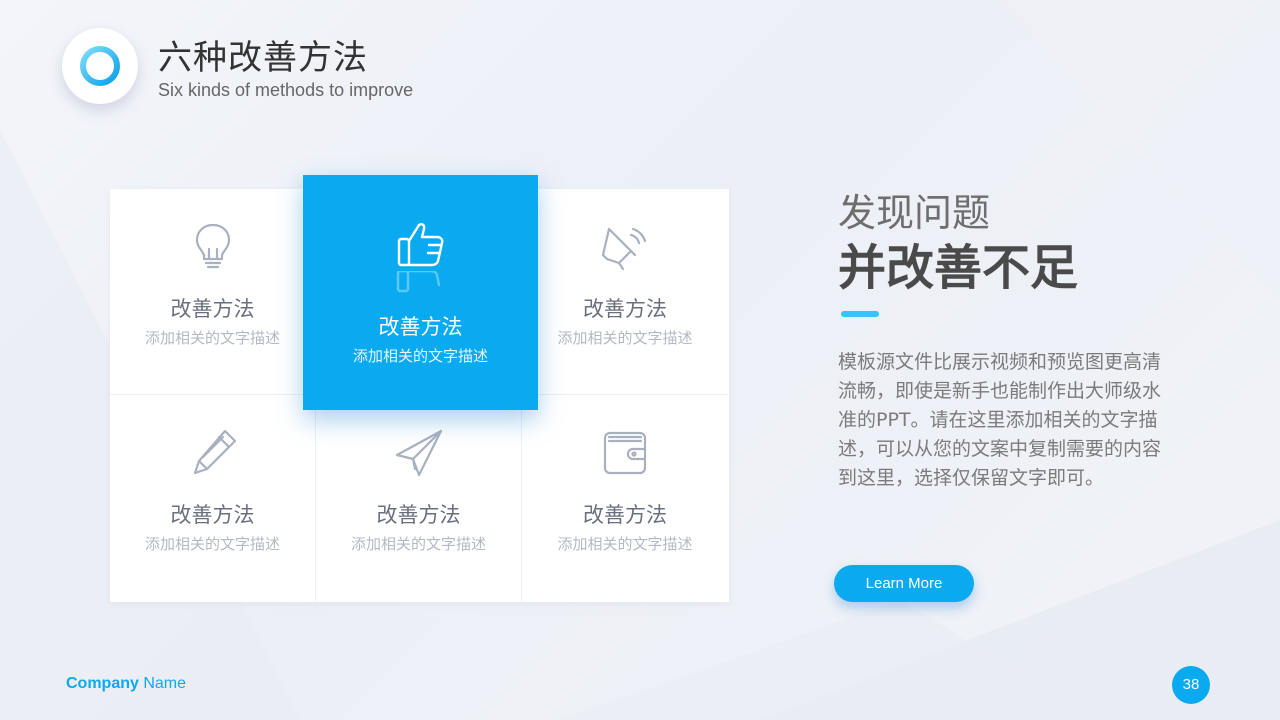 The height and width of the screenshot is (720, 1280). I want to click on megaphone-icon, so click(624, 249).